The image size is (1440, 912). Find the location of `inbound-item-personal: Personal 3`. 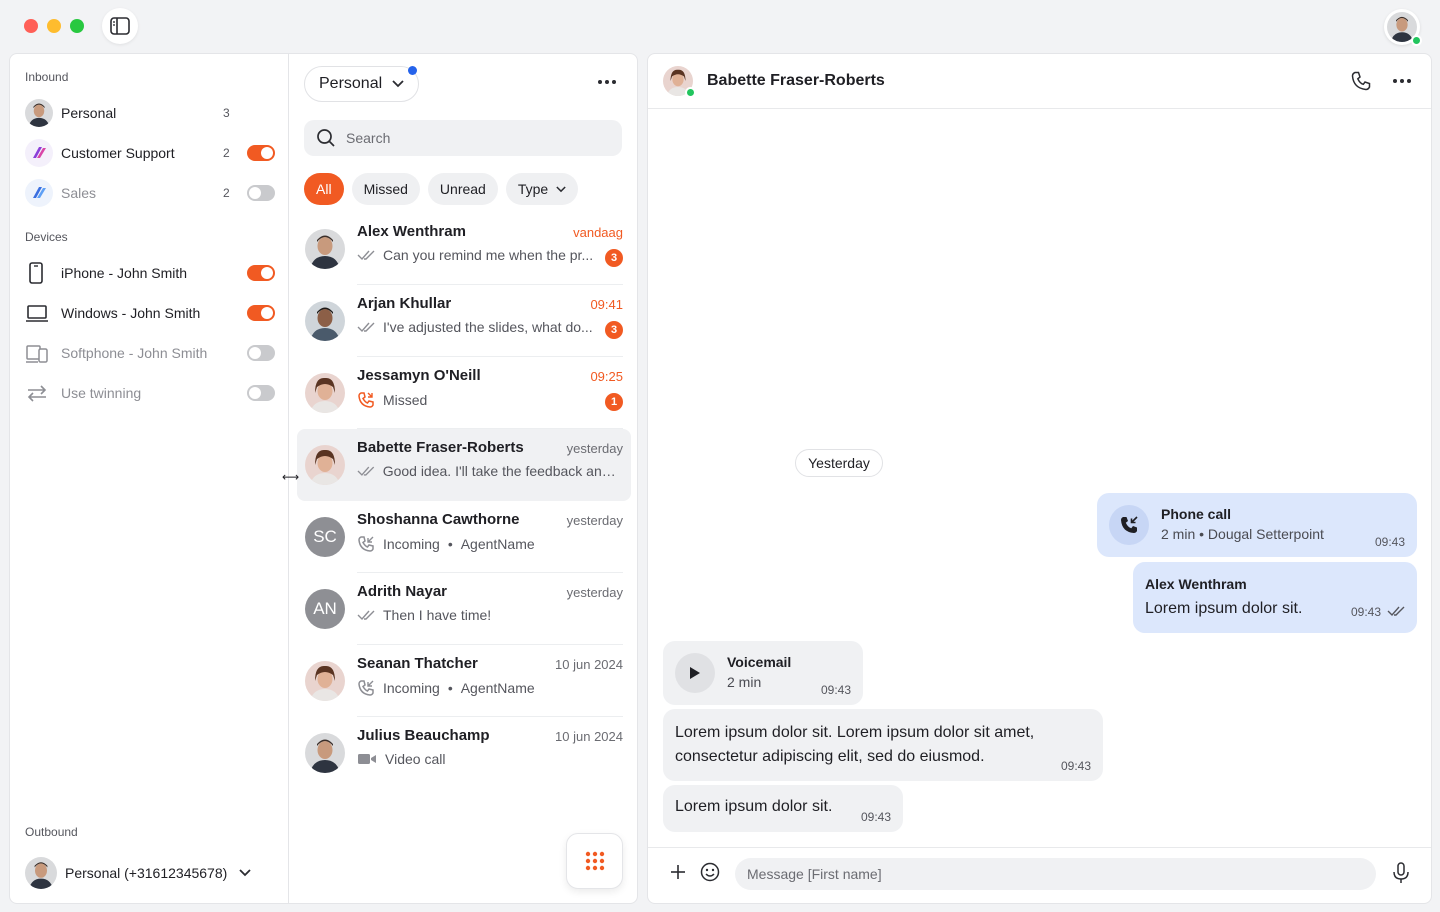

inbound-item-personal: Personal 3 is located at coordinates (150, 113).